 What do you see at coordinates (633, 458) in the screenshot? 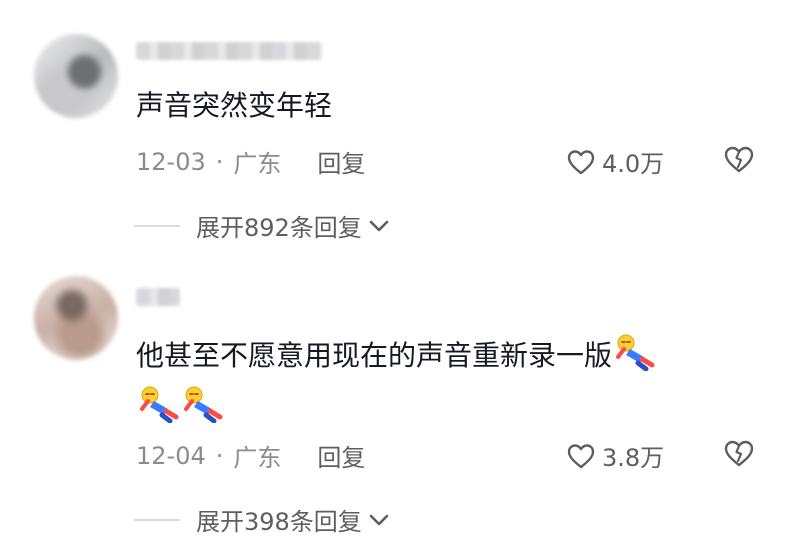
I see `like-count: 3.8万` at bounding box center [633, 458].